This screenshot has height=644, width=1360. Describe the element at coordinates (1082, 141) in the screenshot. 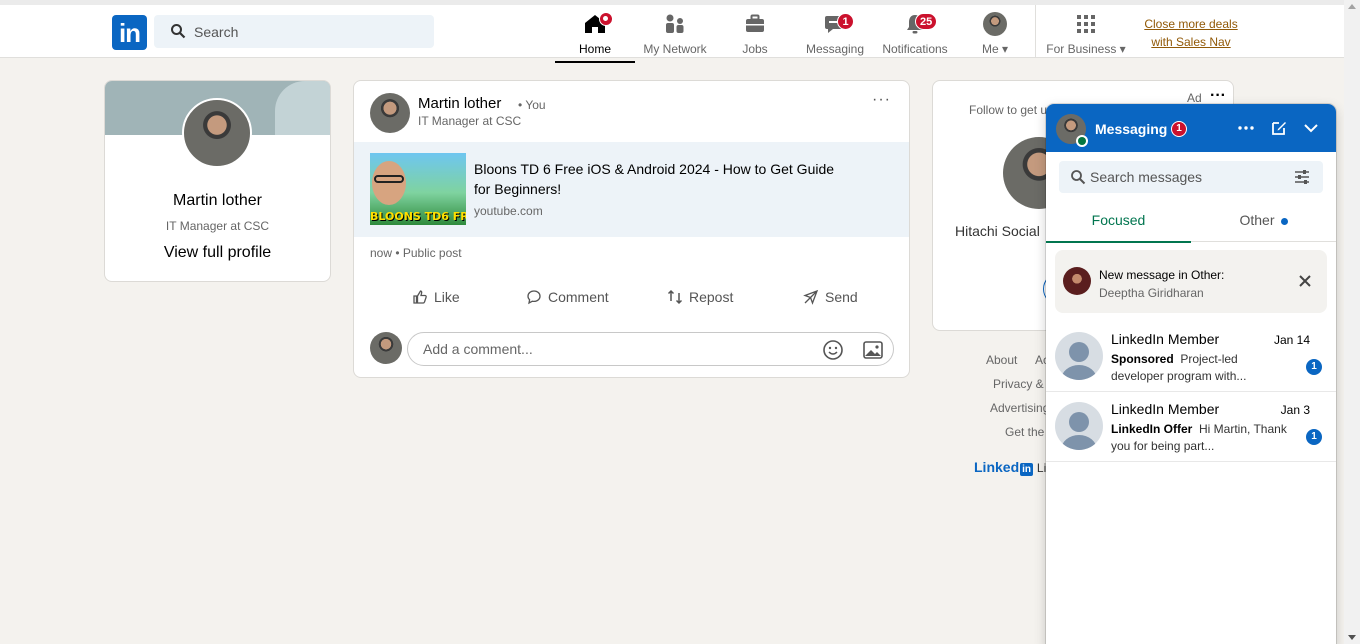

I see `online-status-indicator` at that location.